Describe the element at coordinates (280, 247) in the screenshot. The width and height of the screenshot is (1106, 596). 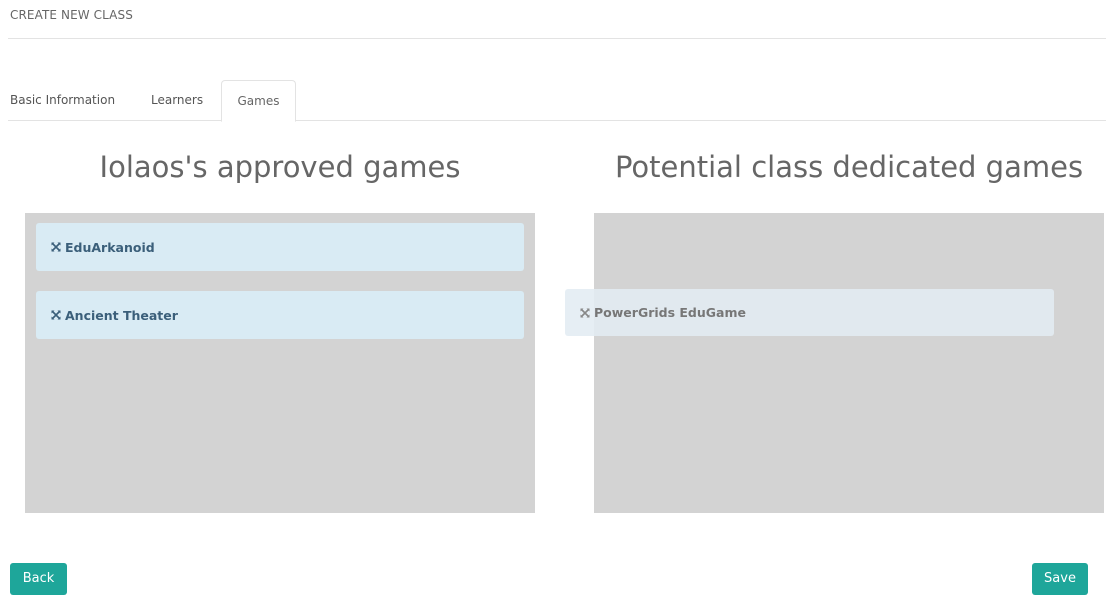
I see `game-card-eduarkanoid: EduArkanoid` at that location.